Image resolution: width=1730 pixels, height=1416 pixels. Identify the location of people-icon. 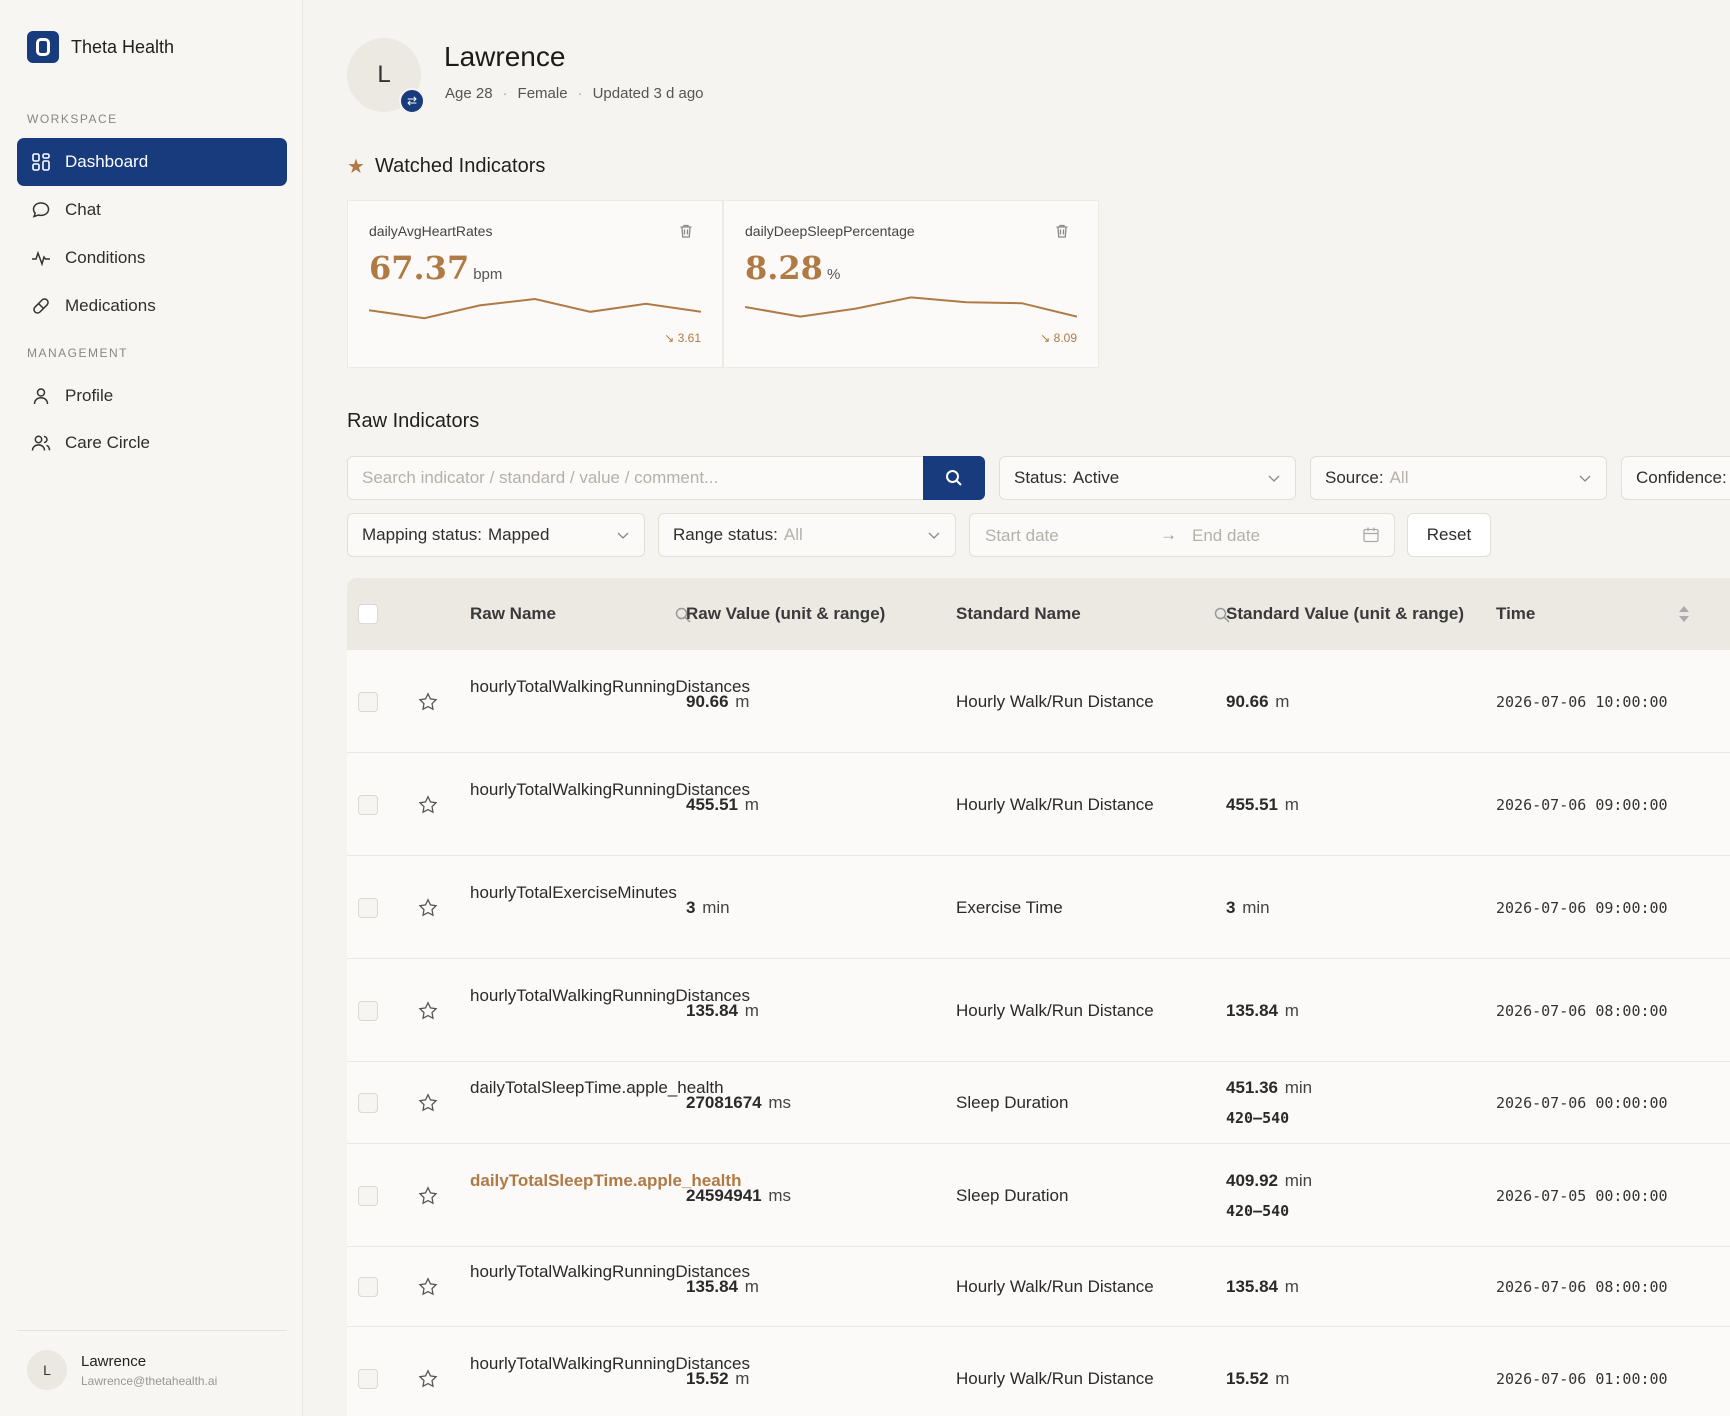
(41, 443).